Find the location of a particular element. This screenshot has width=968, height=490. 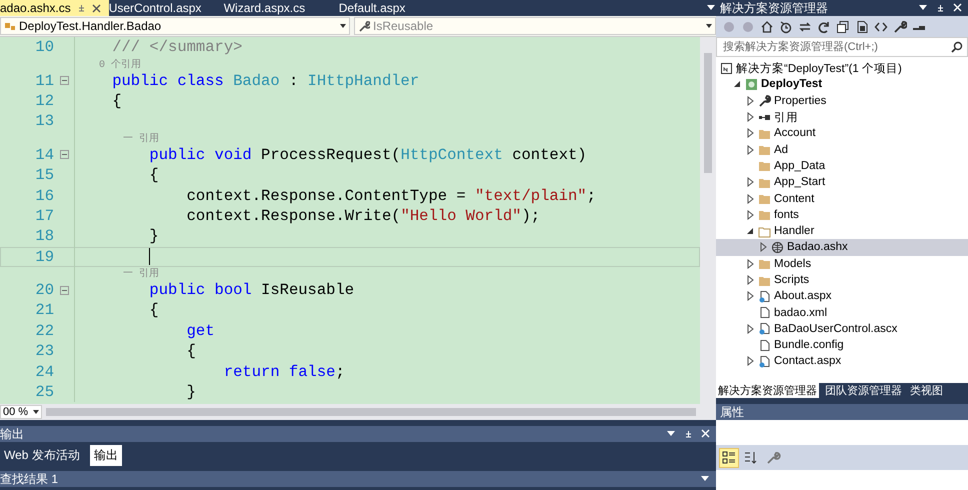

zoom-dropdown: 00 % is located at coordinates (21, 412).